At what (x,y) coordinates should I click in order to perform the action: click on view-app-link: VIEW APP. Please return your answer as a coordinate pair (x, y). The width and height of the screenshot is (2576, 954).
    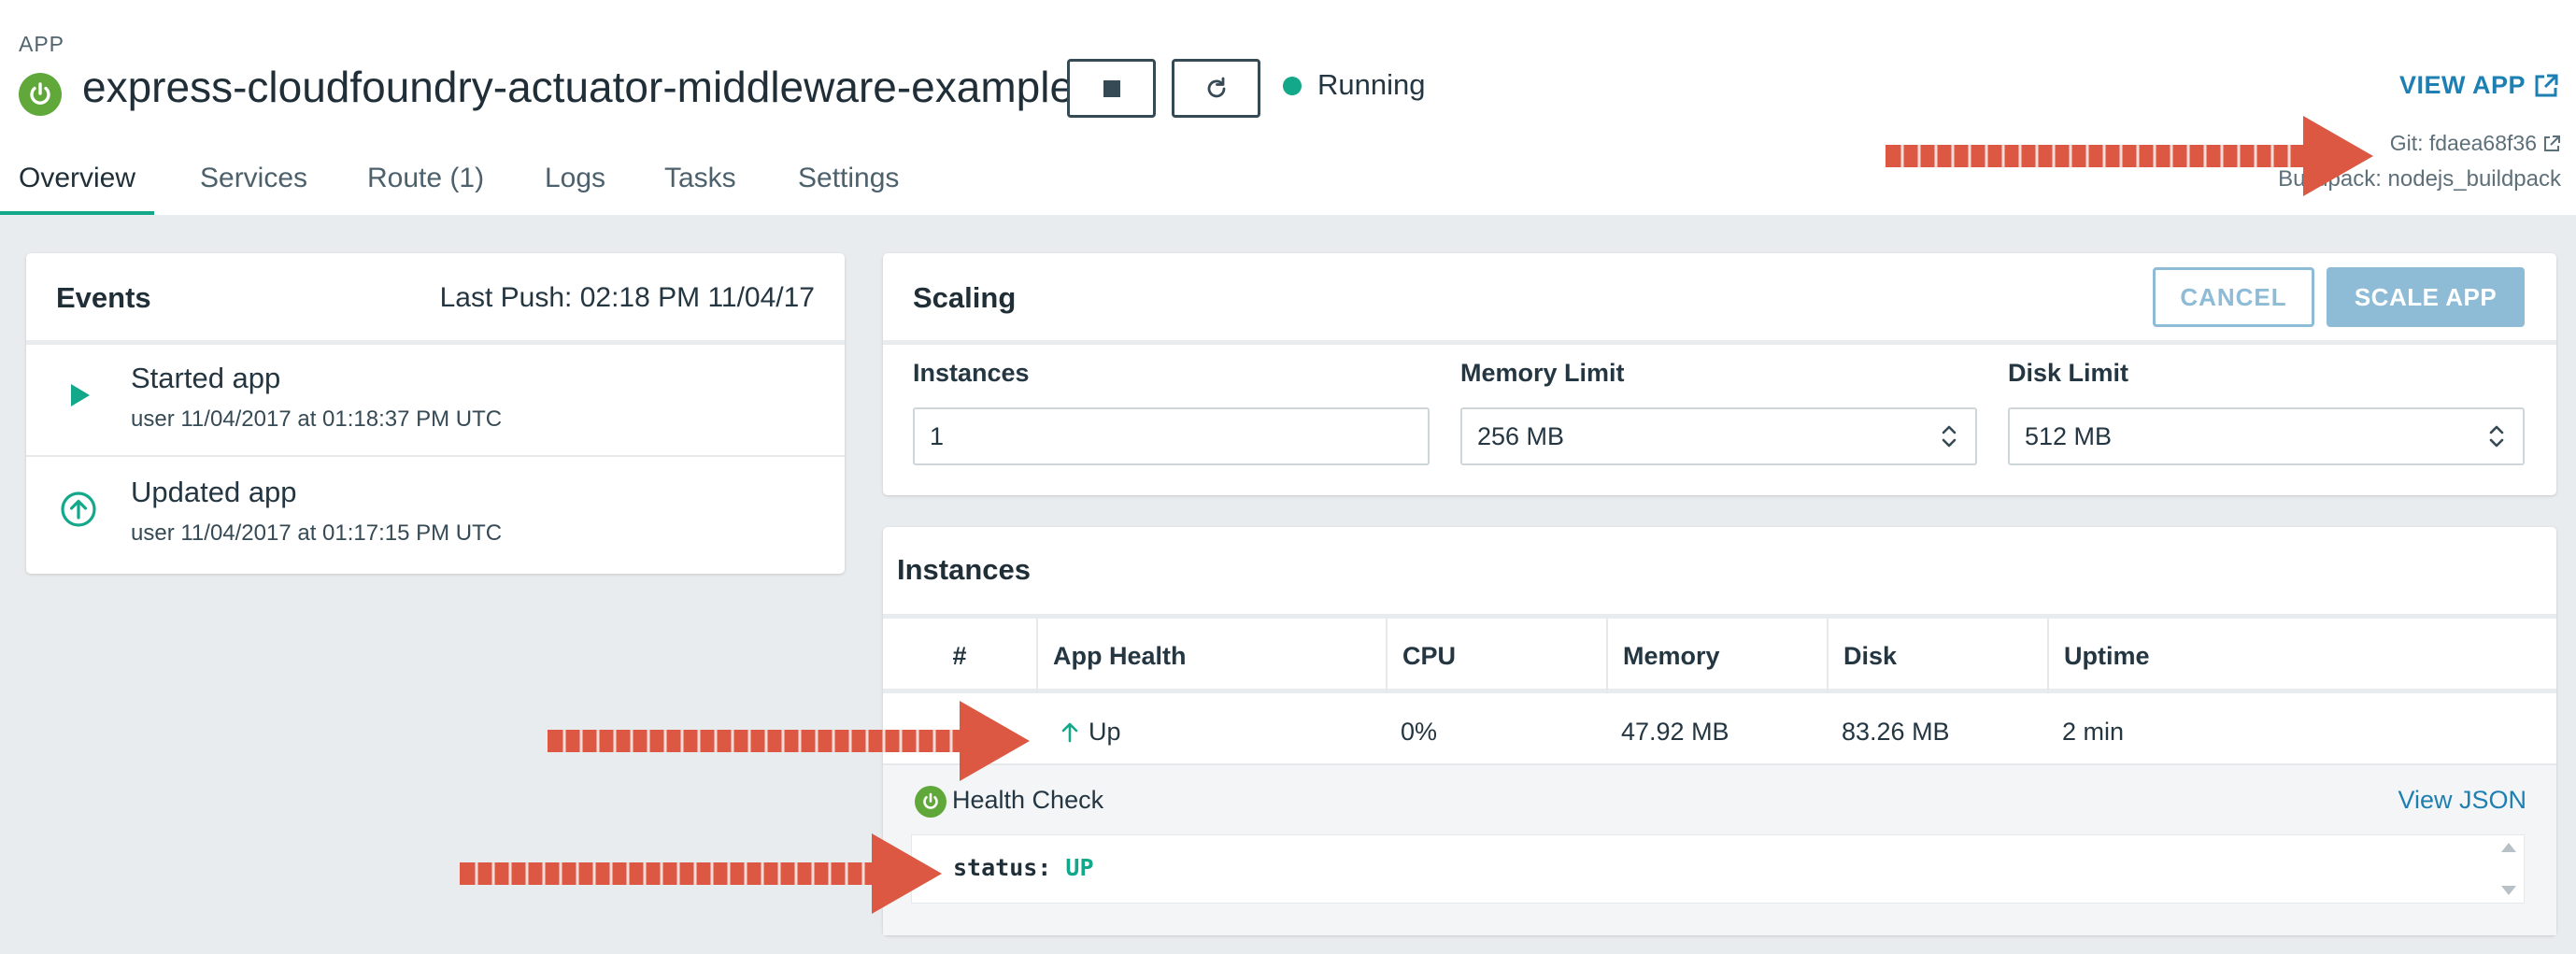
    Looking at the image, I should click on (2479, 85).